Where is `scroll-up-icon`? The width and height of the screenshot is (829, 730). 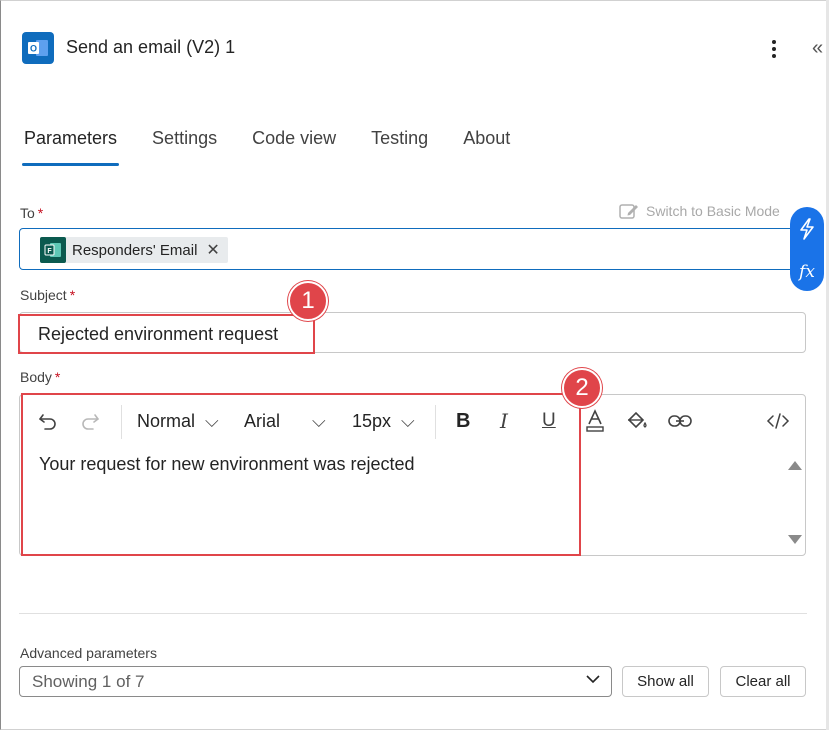 scroll-up-icon is located at coordinates (795, 465).